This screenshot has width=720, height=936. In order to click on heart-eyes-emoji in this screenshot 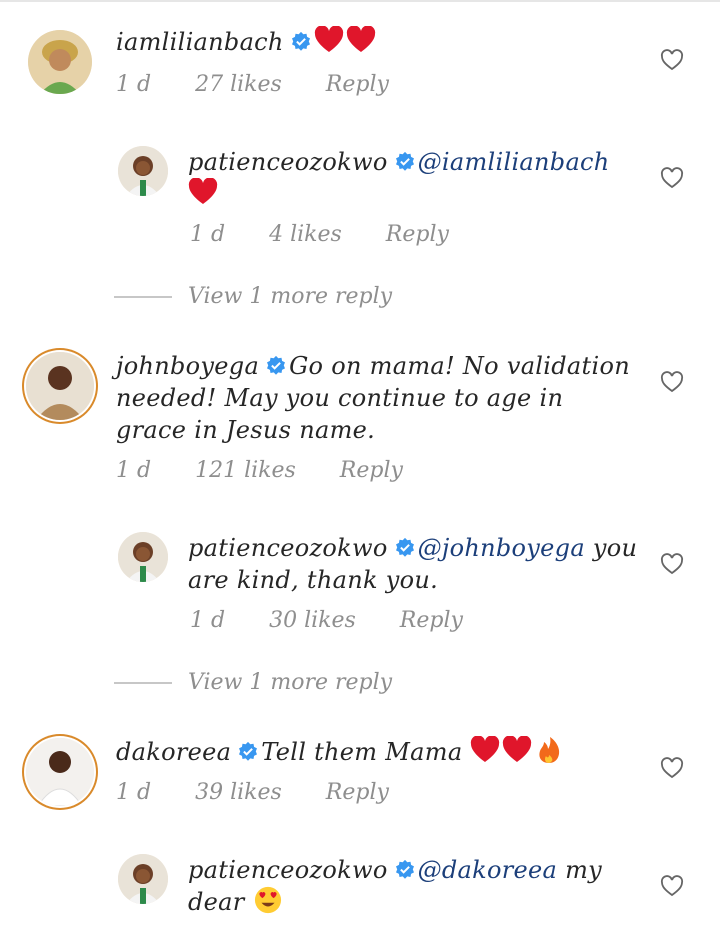, I will do `click(267, 900)`.